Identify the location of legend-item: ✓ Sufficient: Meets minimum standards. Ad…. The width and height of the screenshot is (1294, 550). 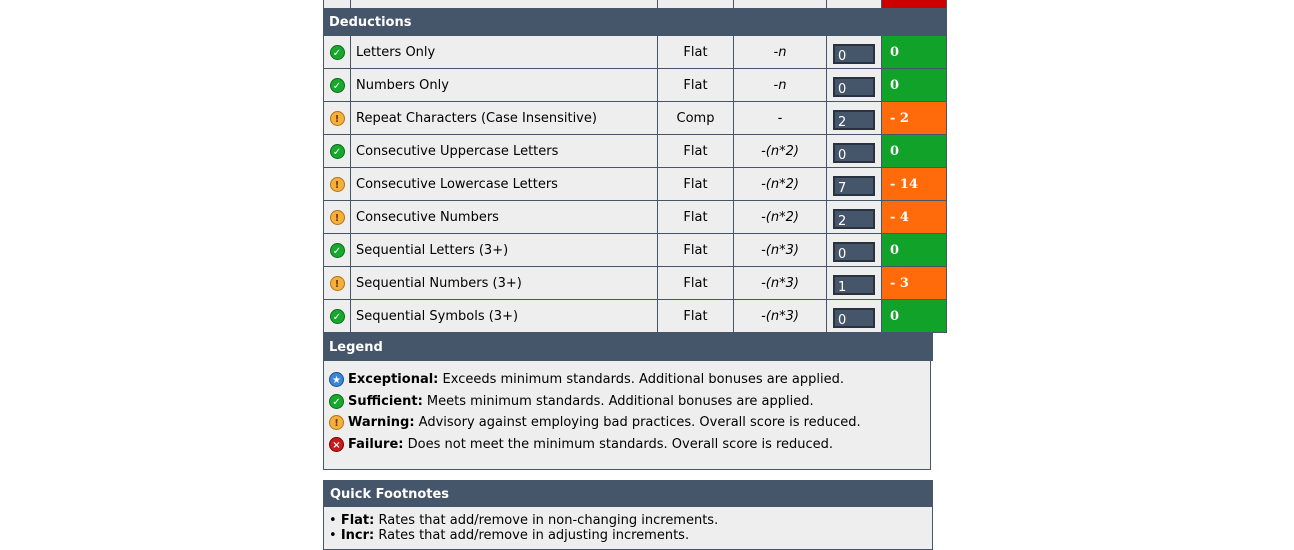
(627, 402).